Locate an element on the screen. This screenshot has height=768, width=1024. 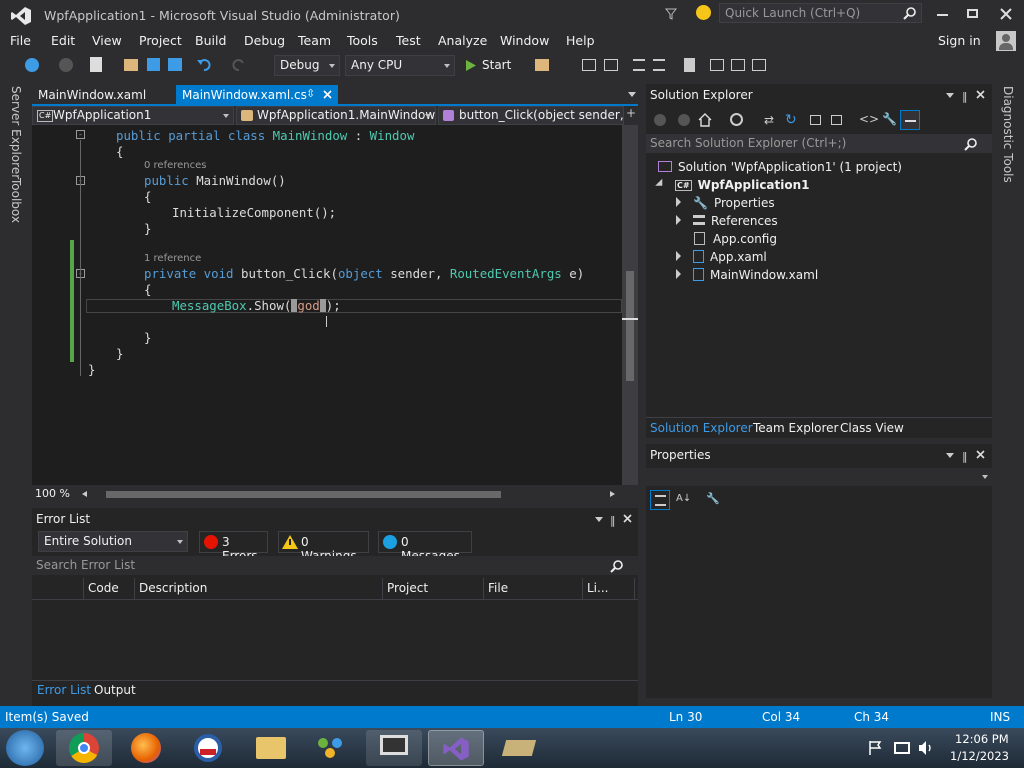
redo-icon is located at coordinates (239, 64).